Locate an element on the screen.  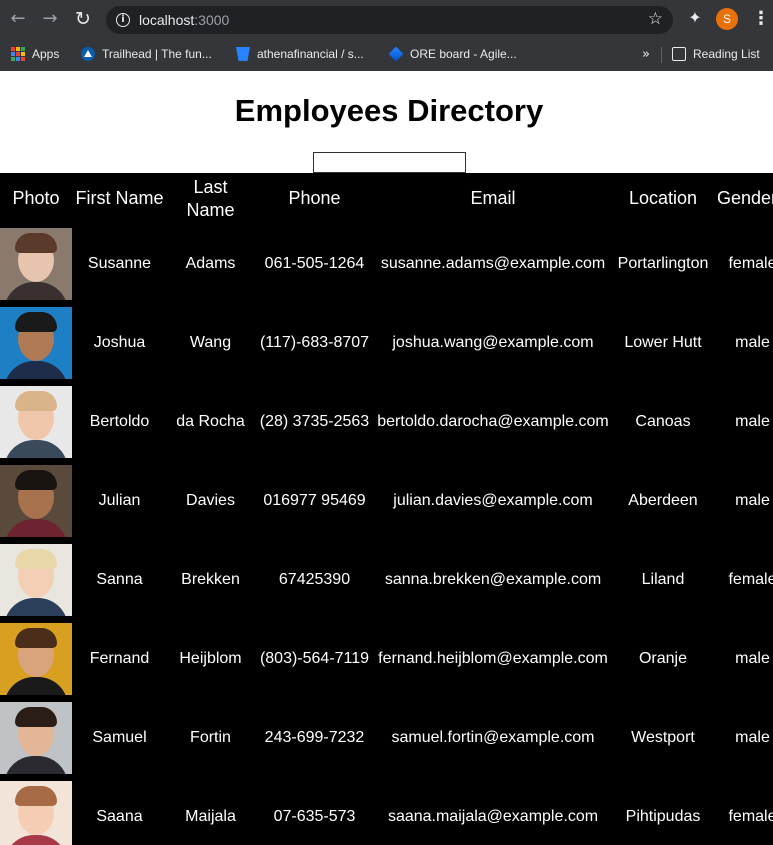
kebab-menu-icon: ⋮ is located at coordinates (761, 19).